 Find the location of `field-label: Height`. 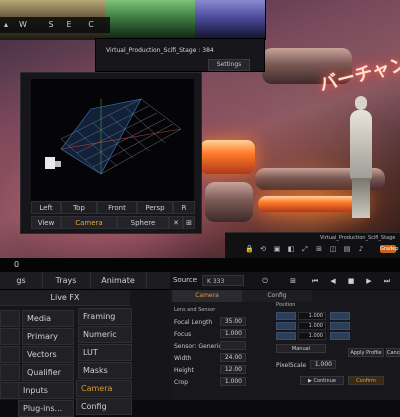

field-label: Height is located at coordinates (184, 370).